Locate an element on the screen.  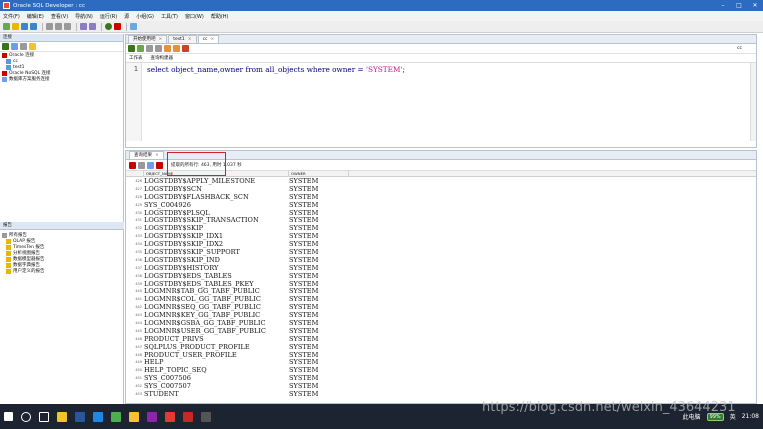
cell-object-name: LOGMNR$GSBA_GG_TABF_PUBLIC is located at coordinates (216, 323).